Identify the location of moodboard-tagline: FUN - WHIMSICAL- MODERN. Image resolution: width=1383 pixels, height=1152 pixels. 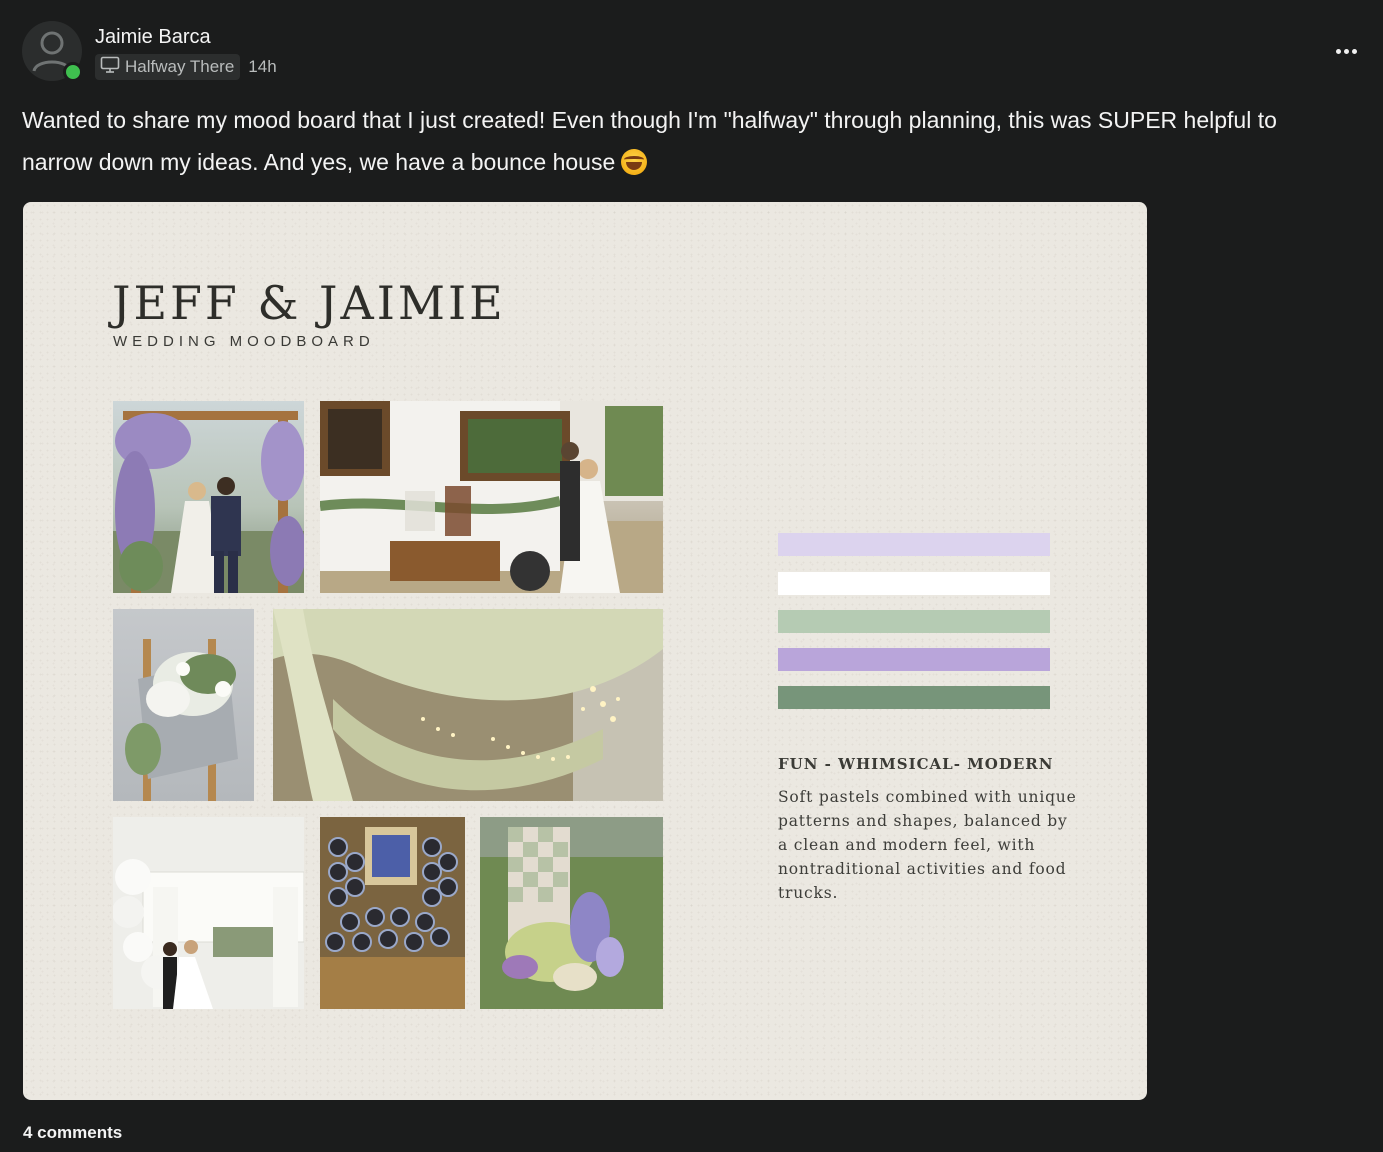
(916, 764).